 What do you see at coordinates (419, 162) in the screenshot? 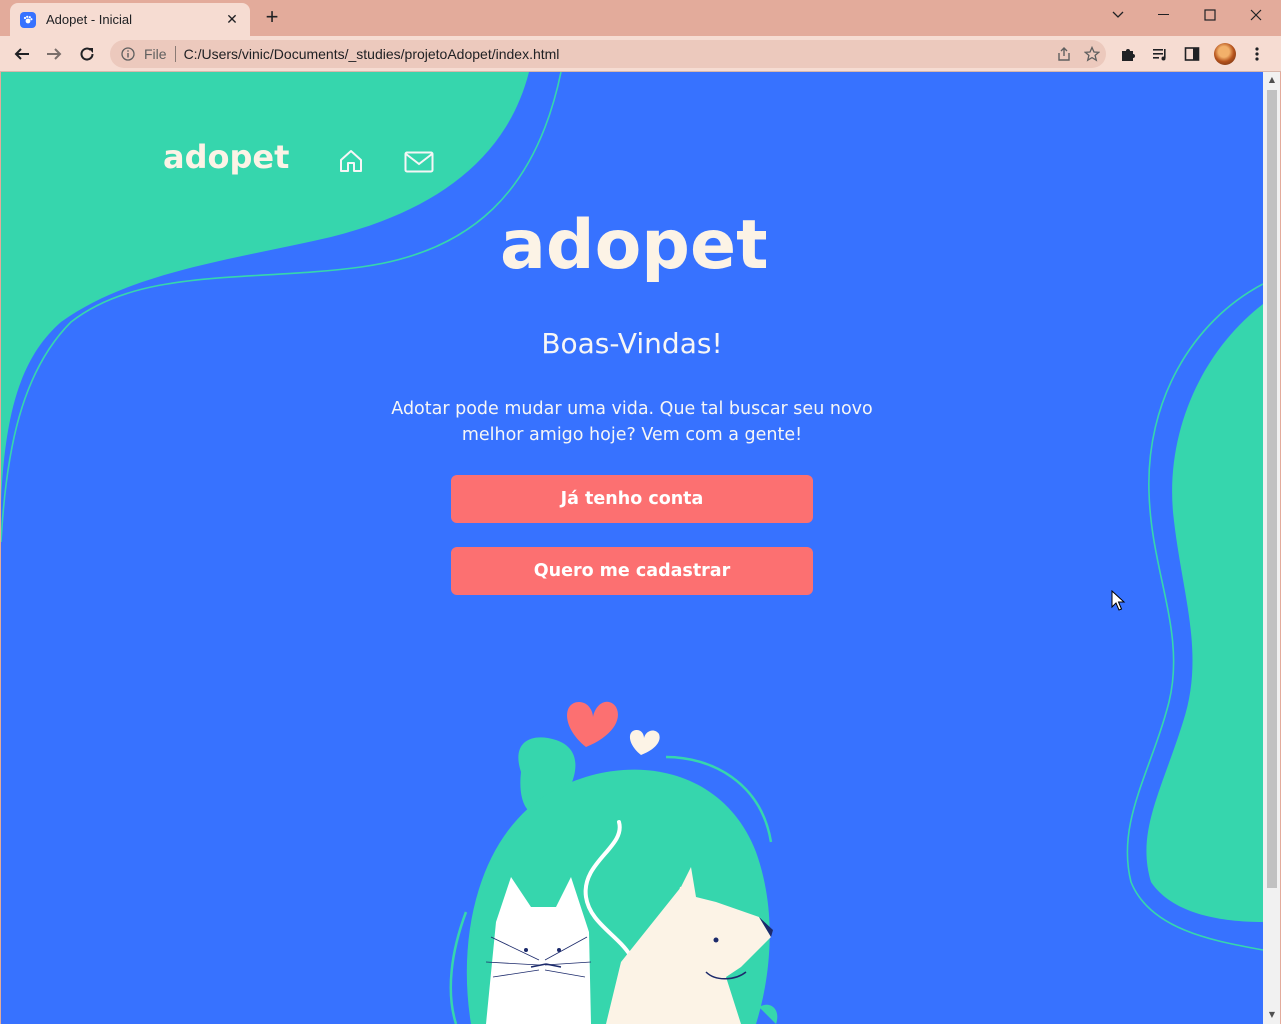
I see `mail-icon` at bounding box center [419, 162].